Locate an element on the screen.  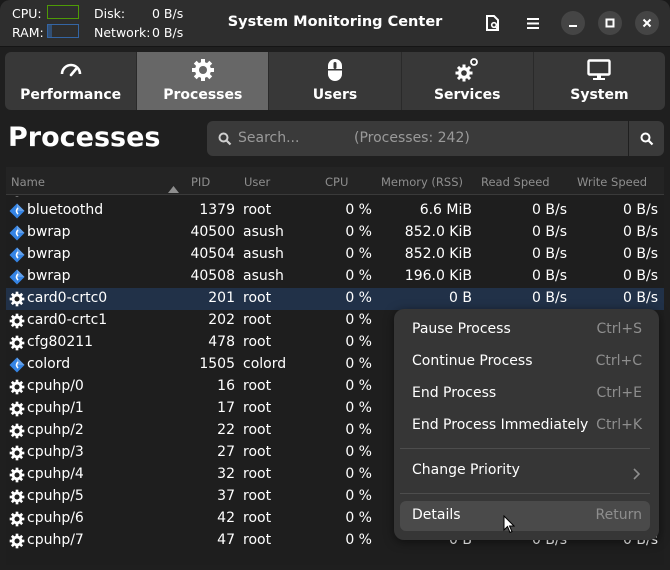
process-count: (Processes: 242) is located at coordinates (412, 138).